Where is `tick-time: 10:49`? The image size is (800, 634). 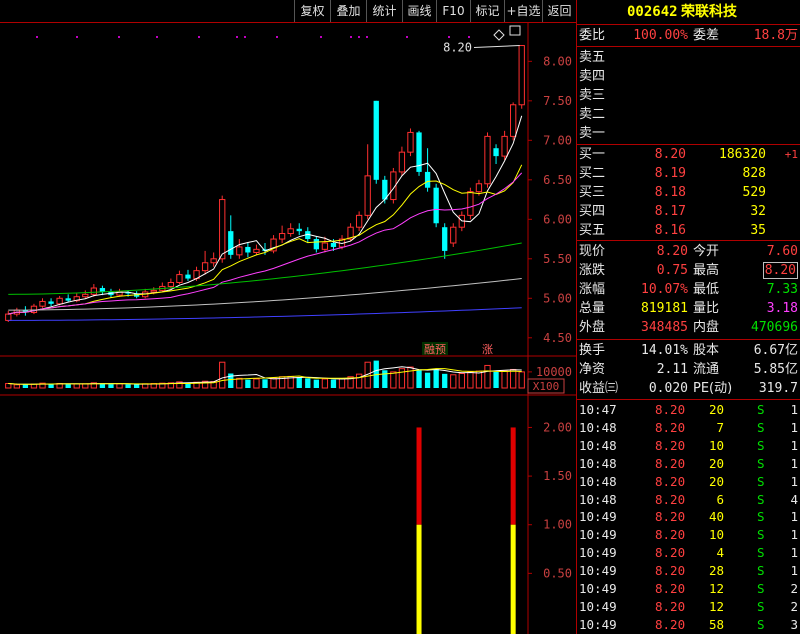
tick-time: 10:49 is located at coordinates (598, 553).